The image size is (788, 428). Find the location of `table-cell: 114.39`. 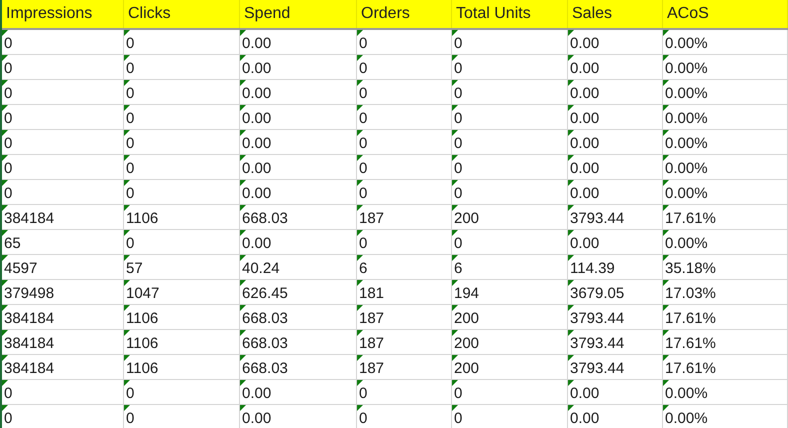

table-cell: 114.39 is located at coordinates (592, 268).